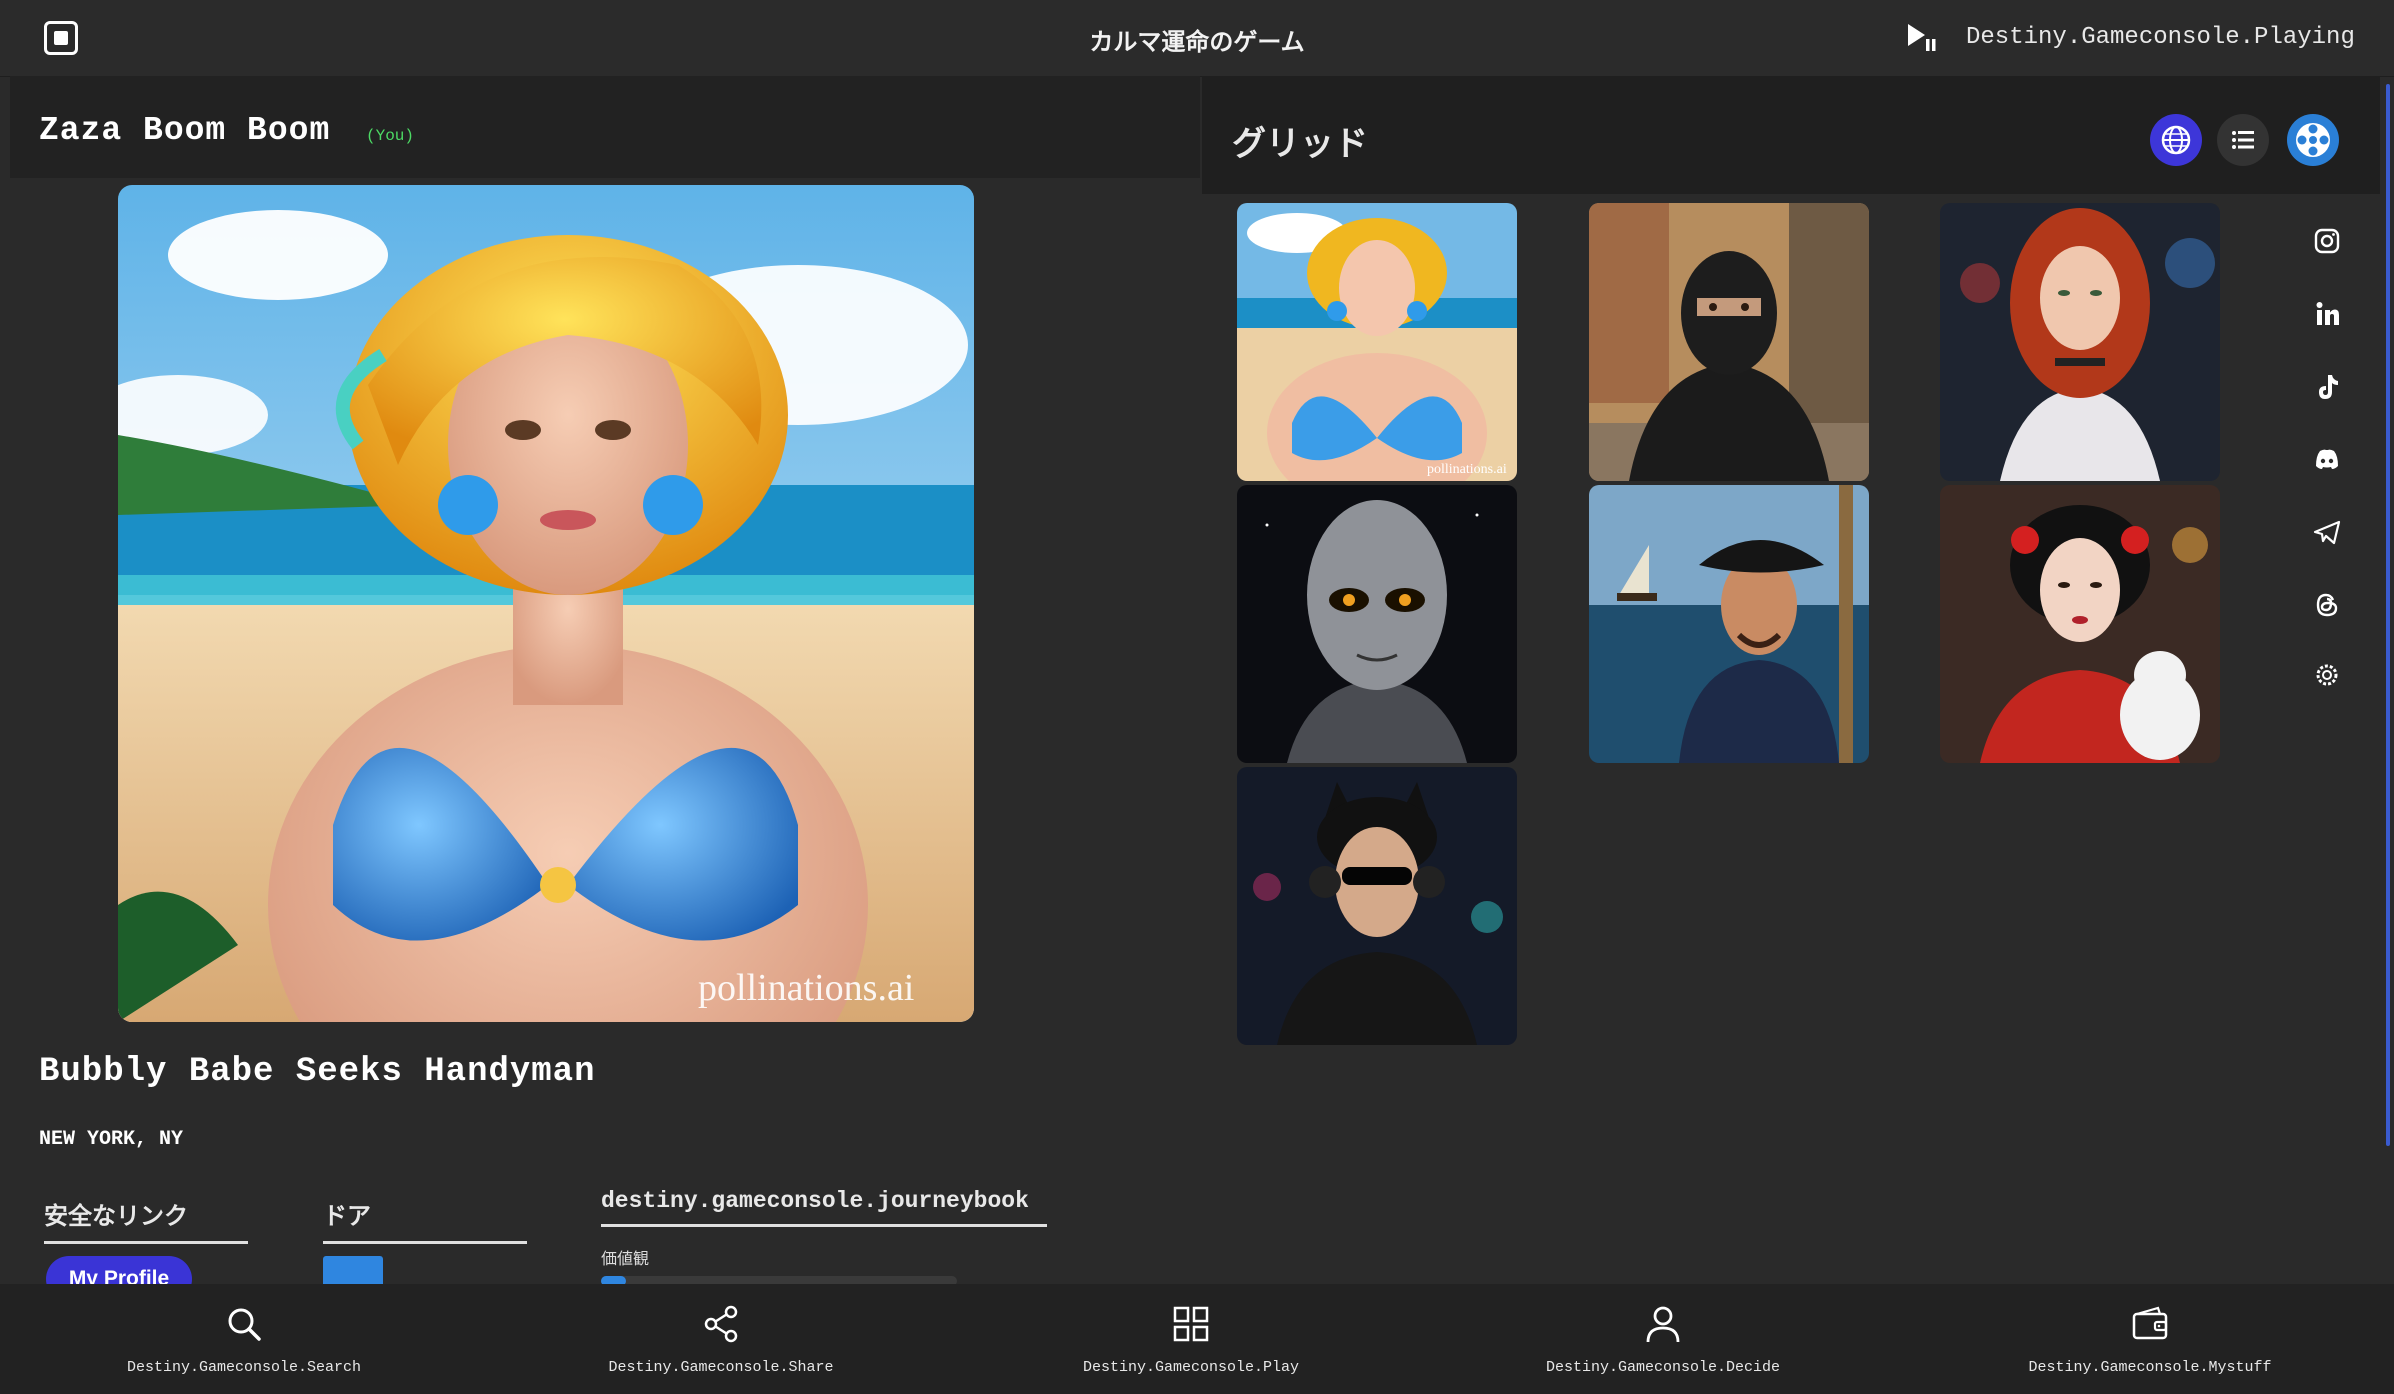 This screenshot has width=2394, height=1394. I want to click on nav-label: Destiny.Gameconsole.Share, so click(721, 1367).